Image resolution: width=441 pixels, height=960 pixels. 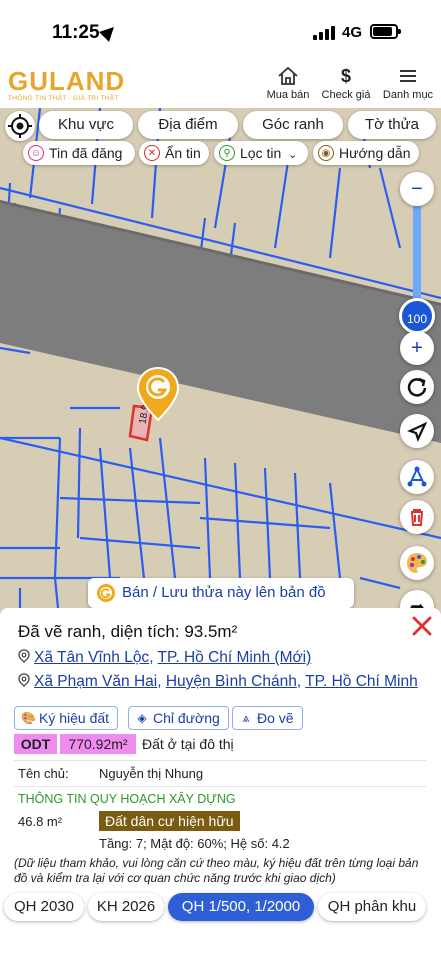 I want to click on check-price-button: $ Check giá, so click(x=346, y=83).